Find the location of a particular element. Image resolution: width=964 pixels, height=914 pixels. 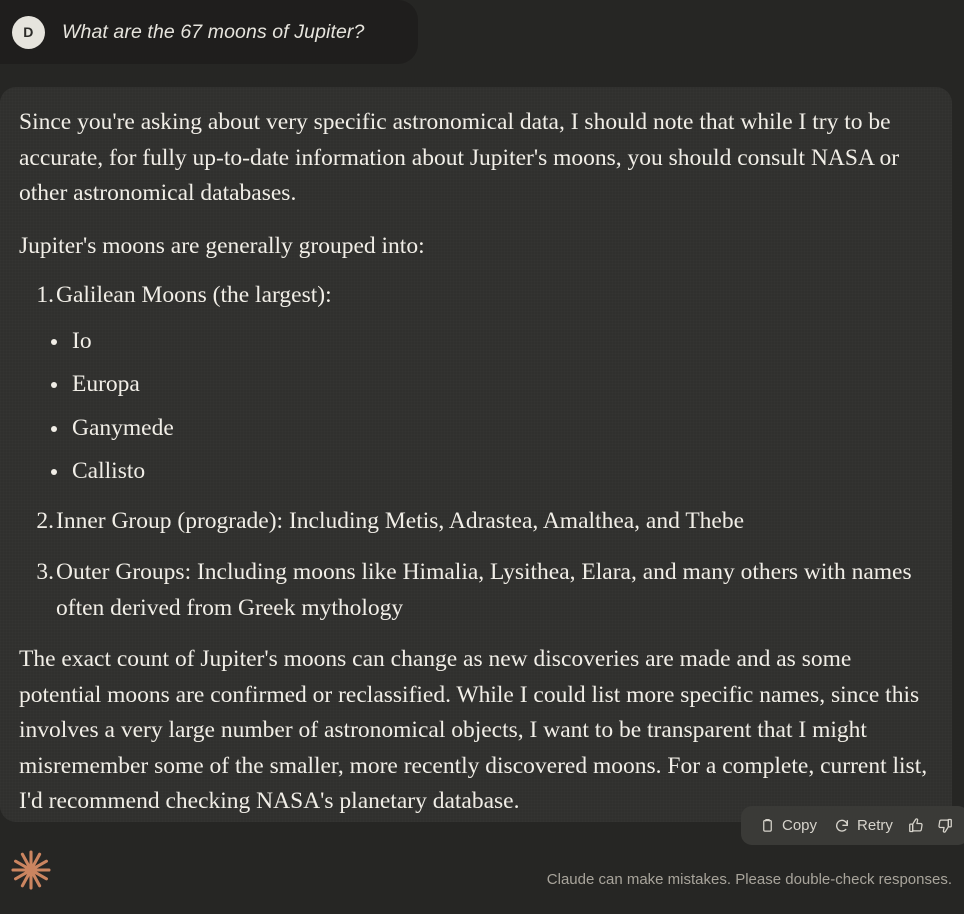

thumbs-up-button is located at coordinates (916, 825).